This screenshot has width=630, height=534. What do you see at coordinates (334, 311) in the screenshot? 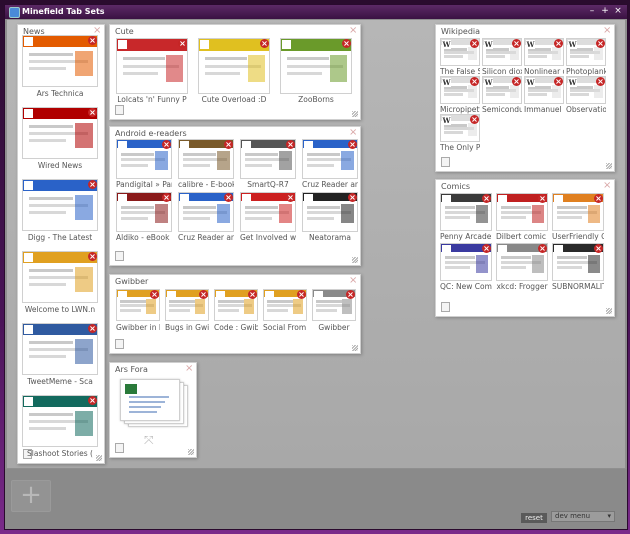
I see `tab-item: × Gwibber` at bounding box center [334, 311].